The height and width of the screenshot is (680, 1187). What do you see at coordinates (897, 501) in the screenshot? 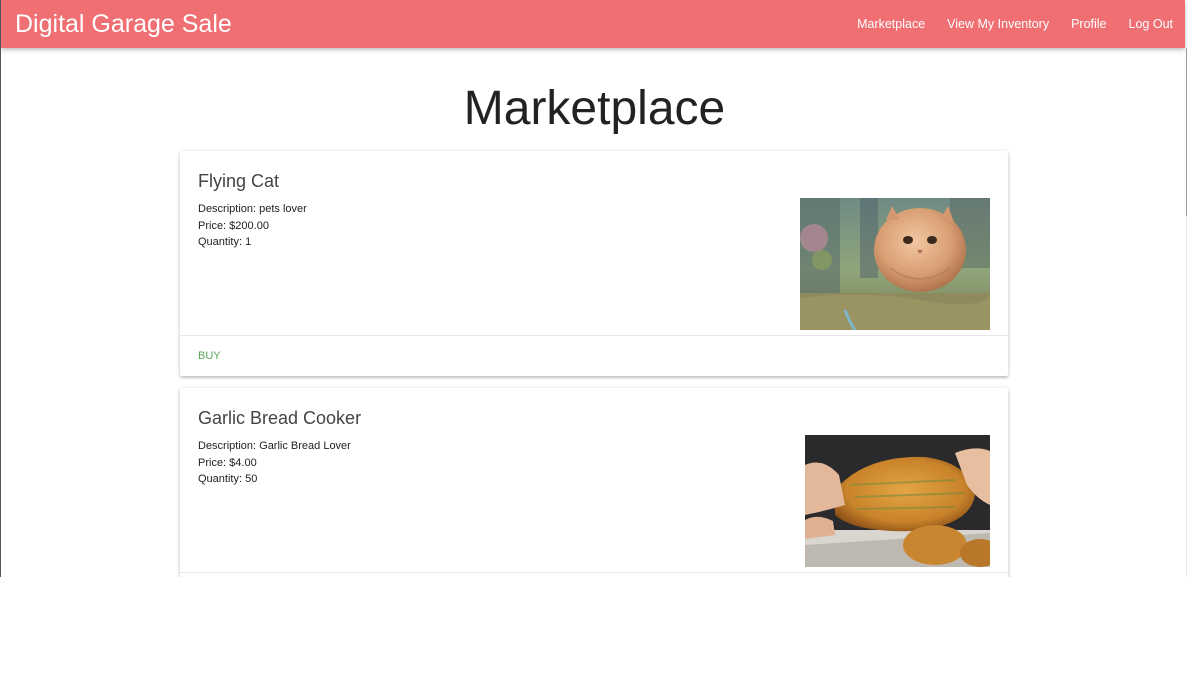
I see `garlic-bread-photo` at bounding box center [897, 501].